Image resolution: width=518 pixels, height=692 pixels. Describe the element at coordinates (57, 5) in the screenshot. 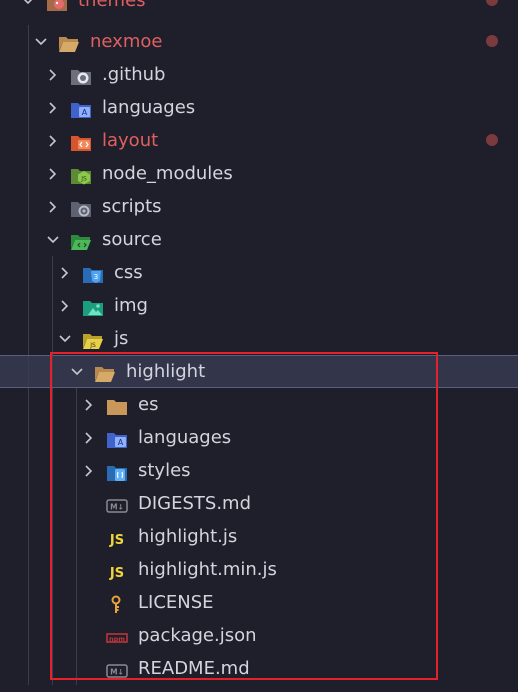

I see `themes-folder-icon` at that location.